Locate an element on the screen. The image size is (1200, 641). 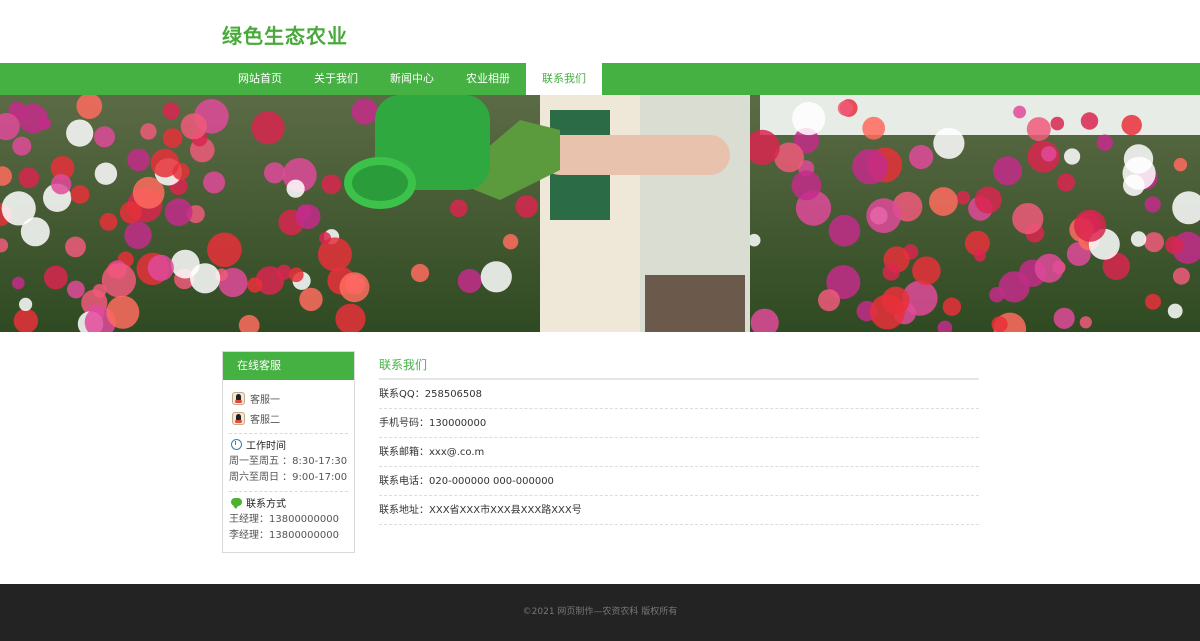
site-header: 绿色生态农业 is located at coordinates (600, 31).